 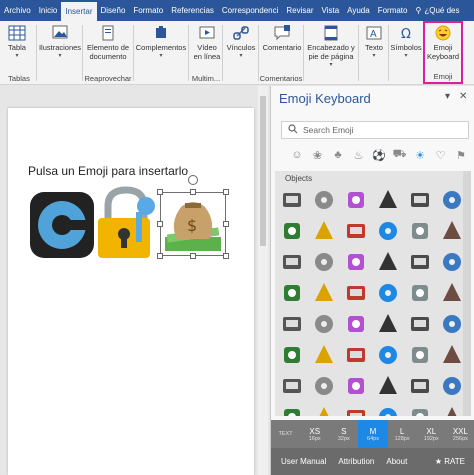 I want to click on battery-icon, so click(x=387, y=354).